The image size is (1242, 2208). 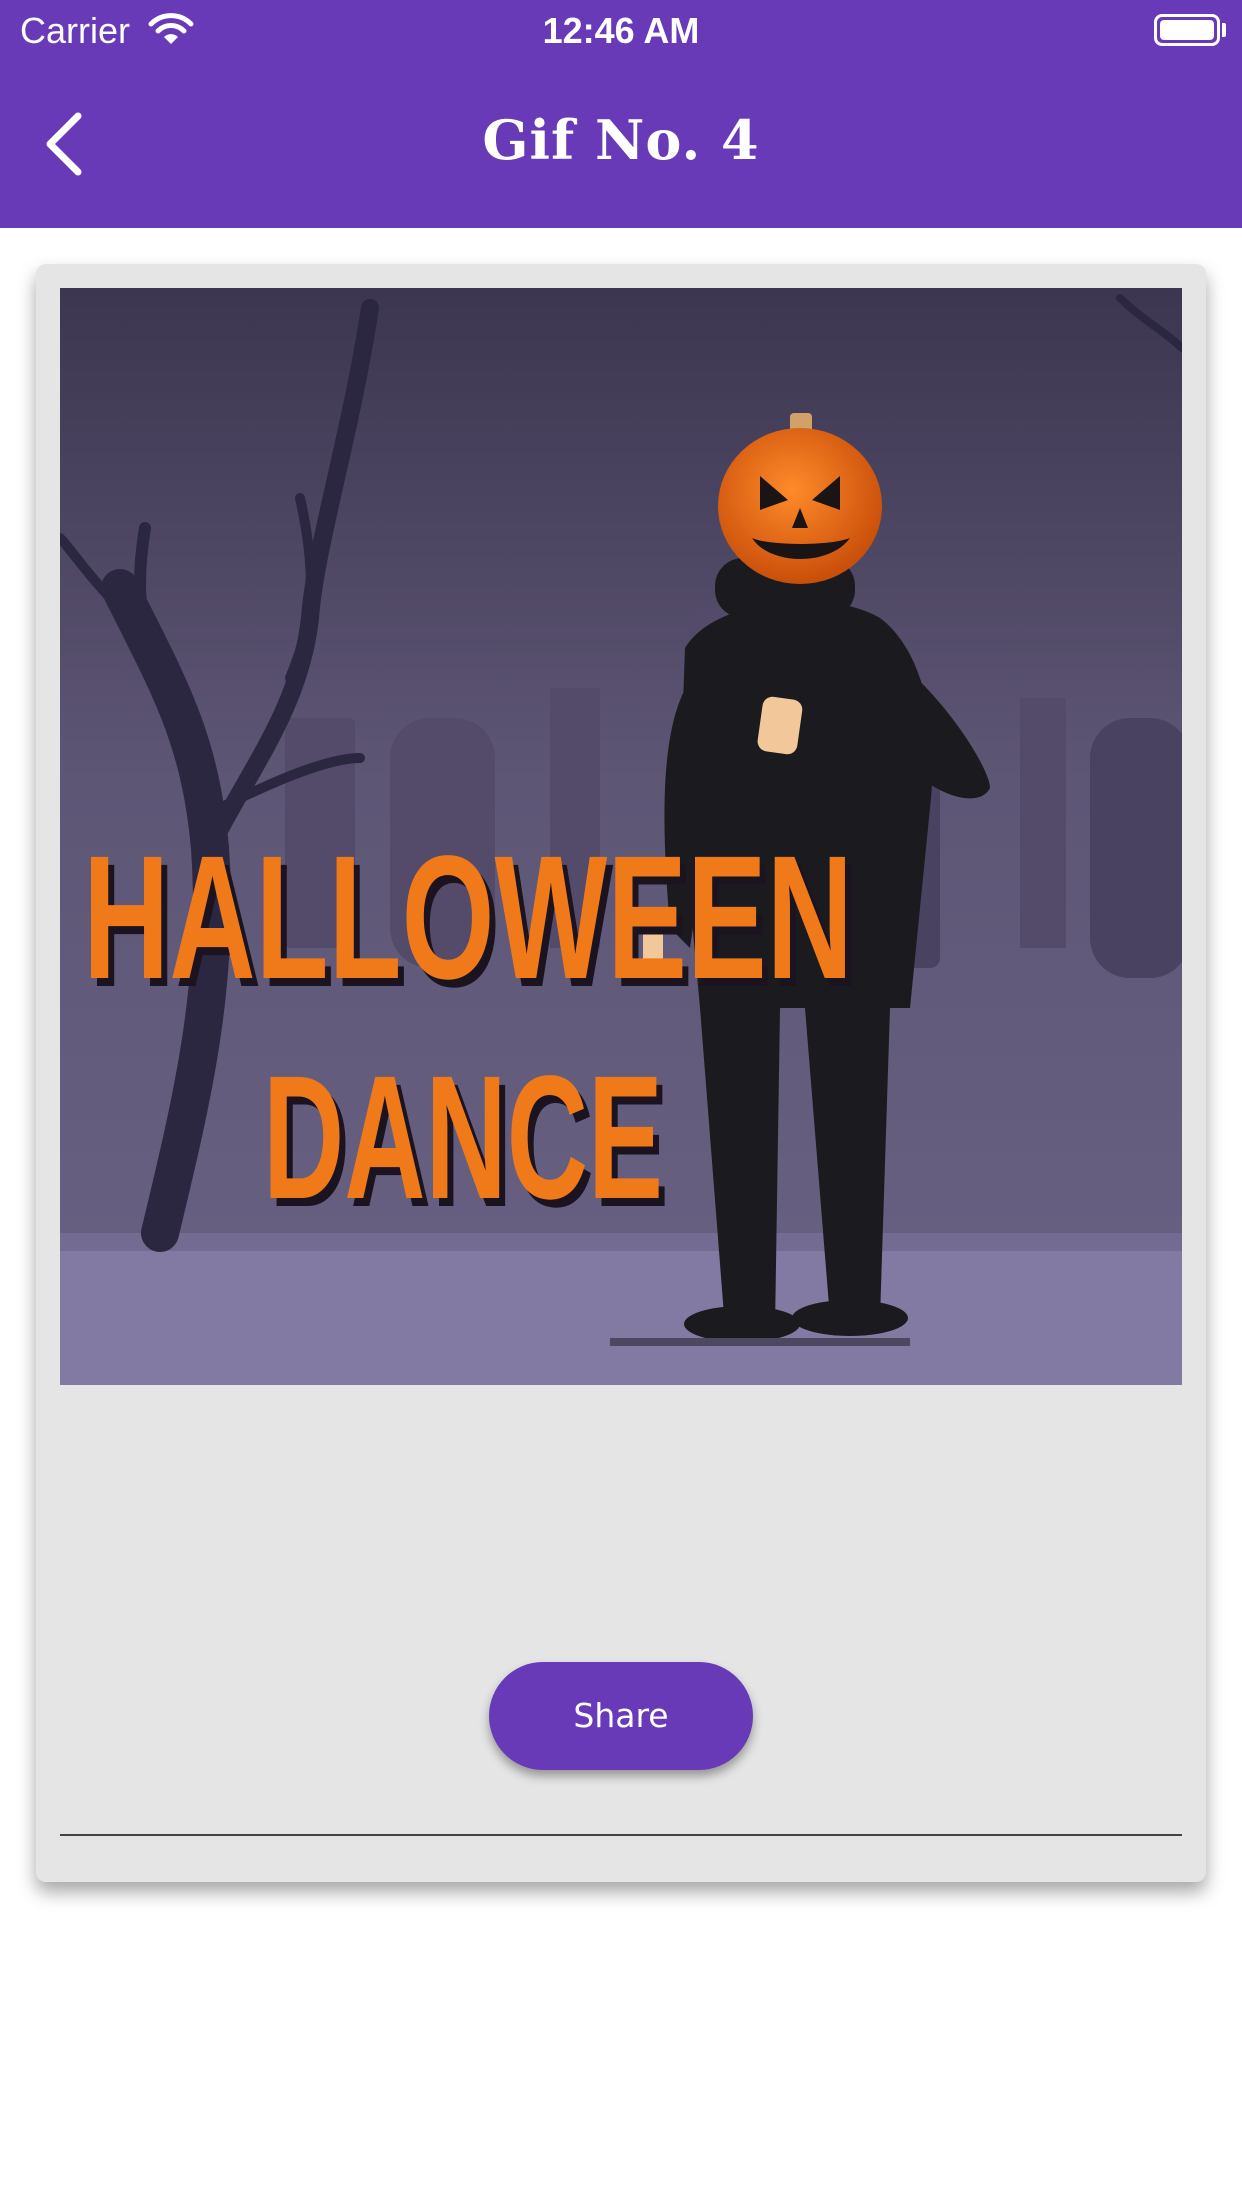 I want to click on status-bar: Carrier 12:46 AM, so click(x=621, y=31).